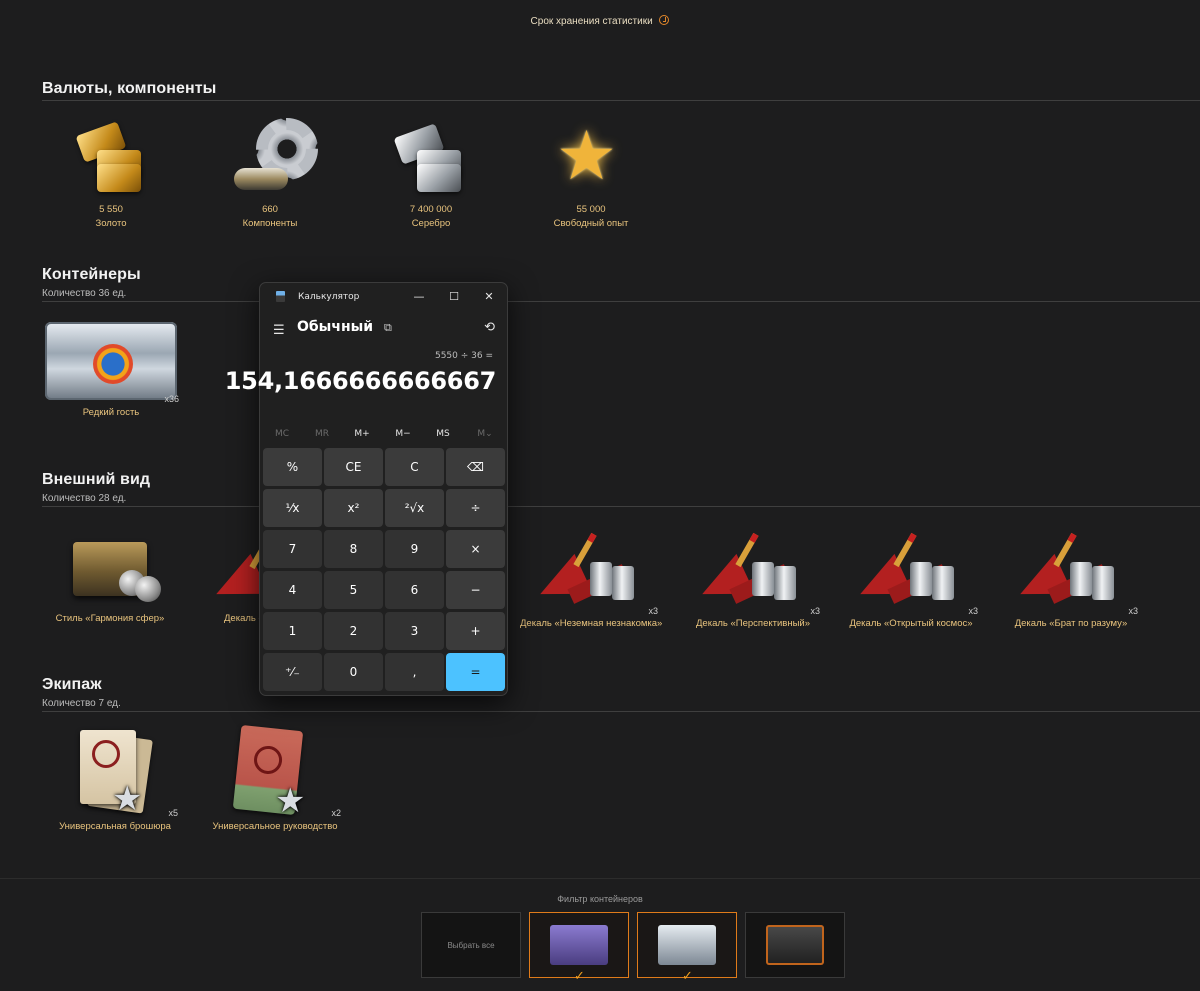  Describe the element at coordinates (292, 590) in the screenshot. I see `digit-4-button: 4` at that location.